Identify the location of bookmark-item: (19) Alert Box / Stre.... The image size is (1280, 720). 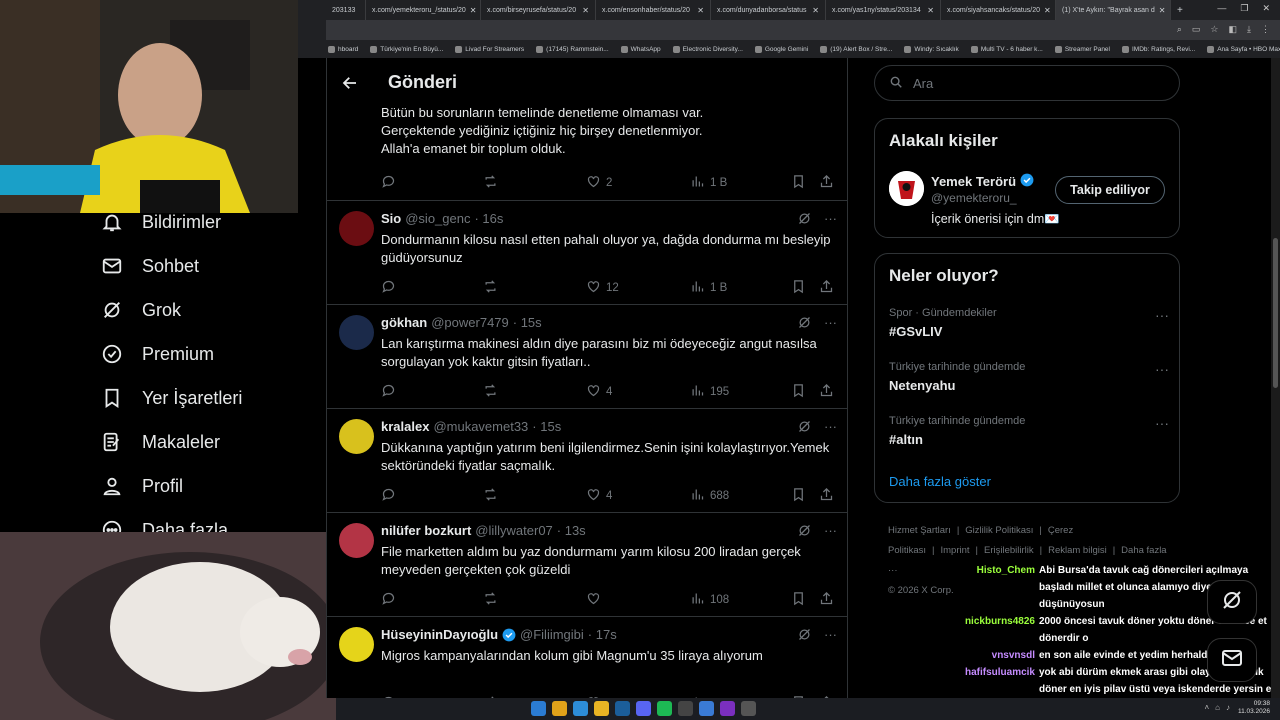
(856, 49).